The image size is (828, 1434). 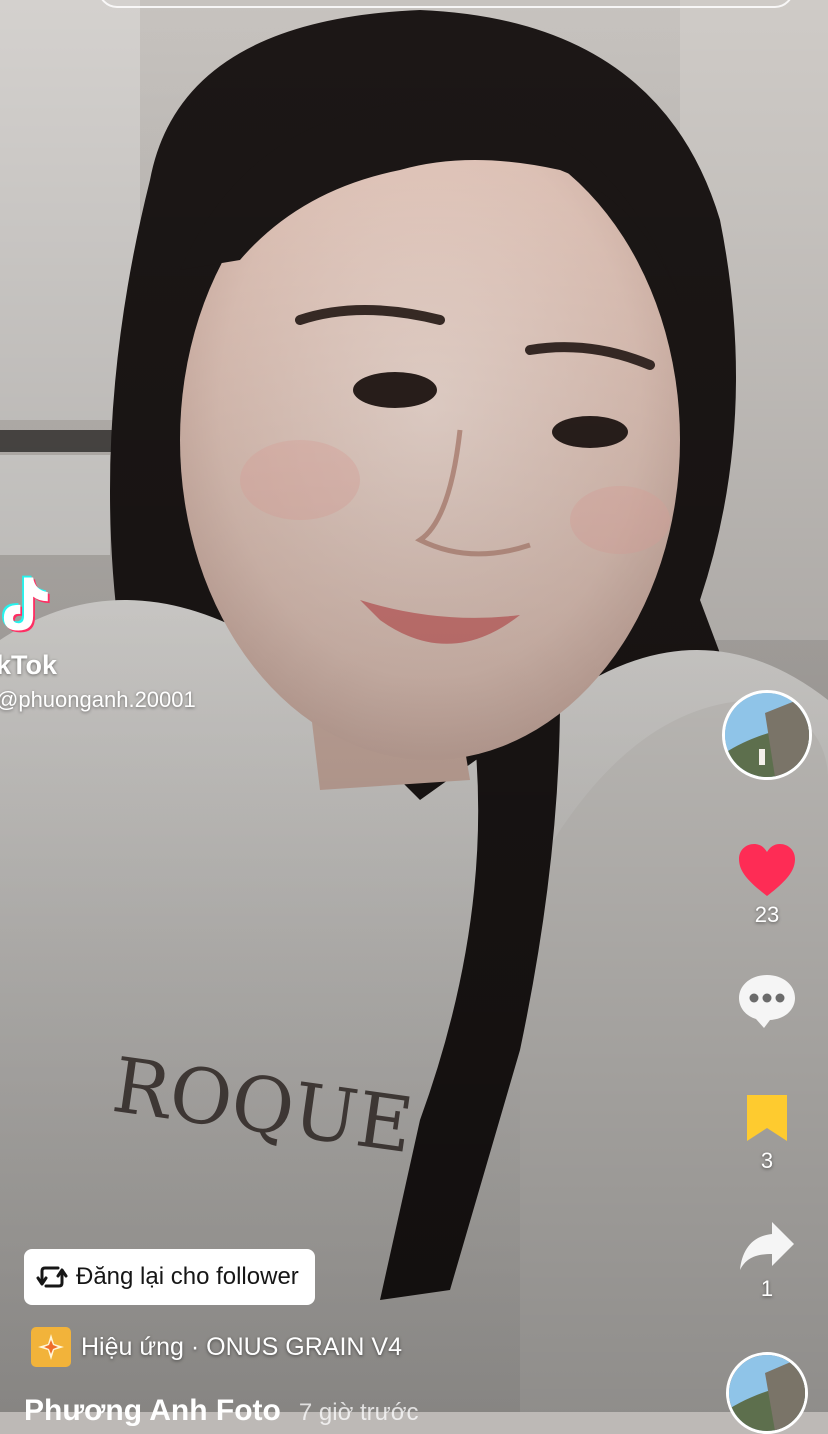 I want to click on bookmark-icon, so click(x=767, y=1118).